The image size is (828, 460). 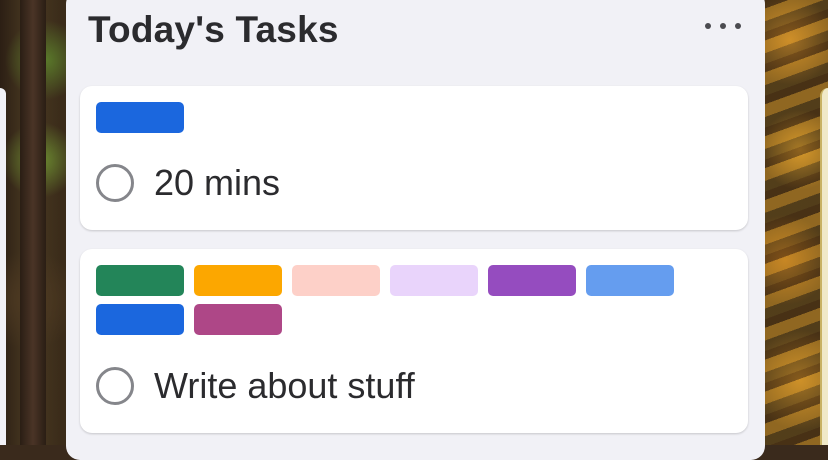 What do you see at coordinates (824, 266) in the screenshot?
I see `next-list-edge` at bounding box center [824, 266].